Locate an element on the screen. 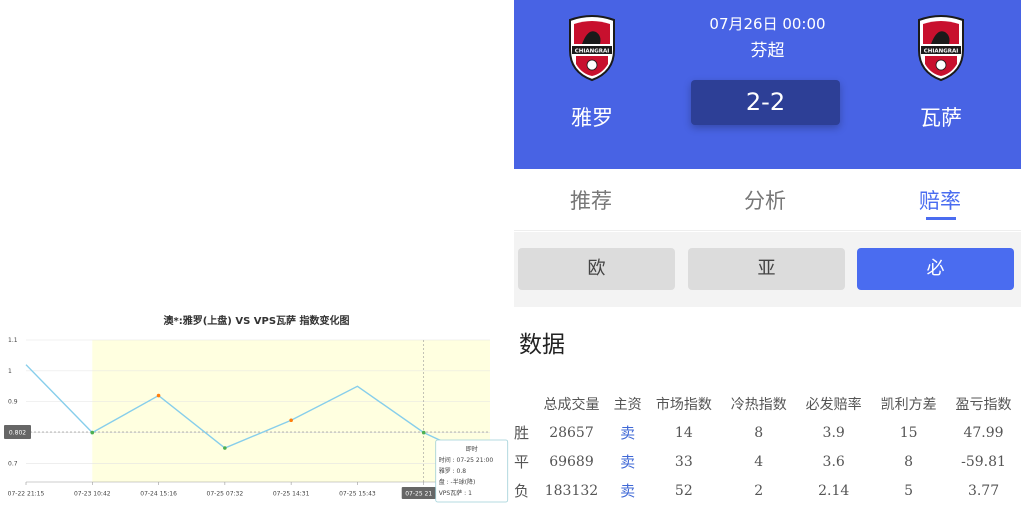  table-cell: 183132 is located at coordinates (571, 490).